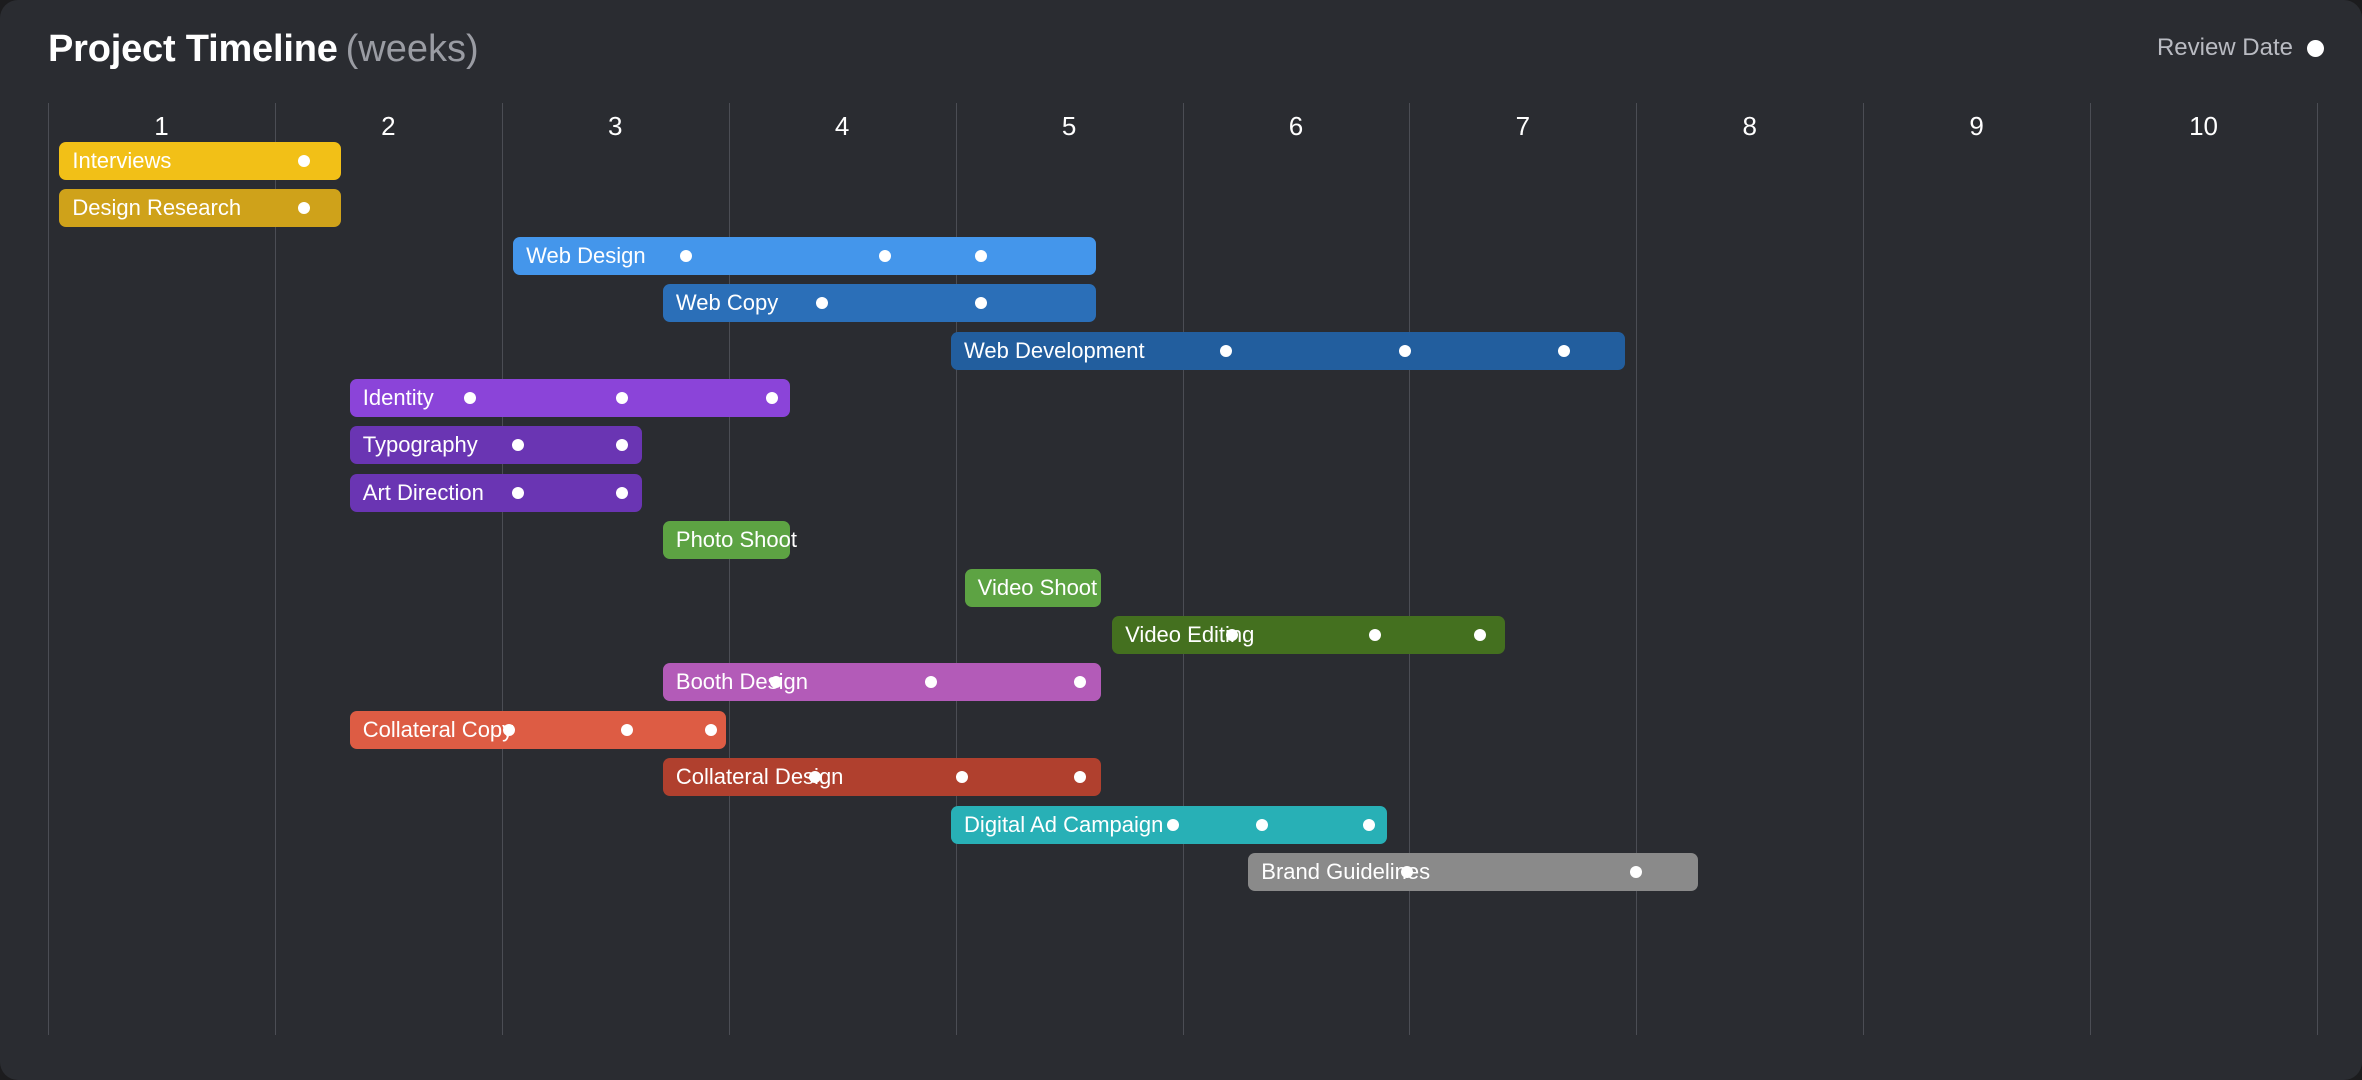  Describe the element at coordinates (420, 445) in the screenshot. I see `task-bar-label: Typography` at that location.